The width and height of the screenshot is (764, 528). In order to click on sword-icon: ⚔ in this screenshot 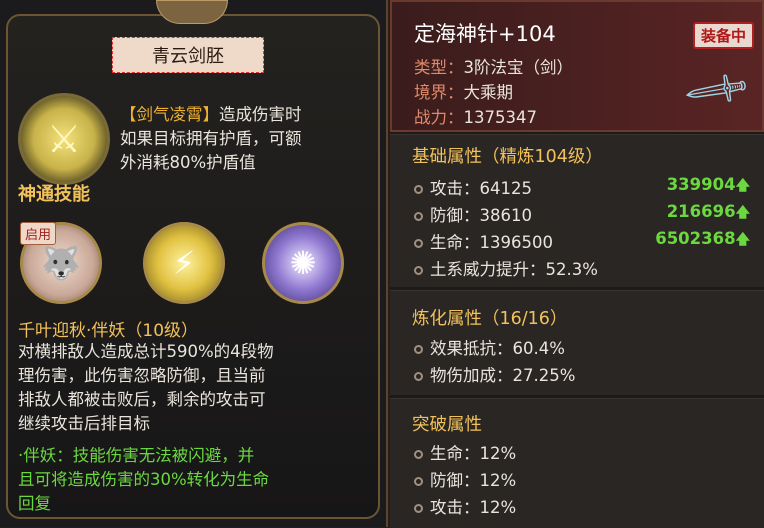, I will do `click(64, 139)`.